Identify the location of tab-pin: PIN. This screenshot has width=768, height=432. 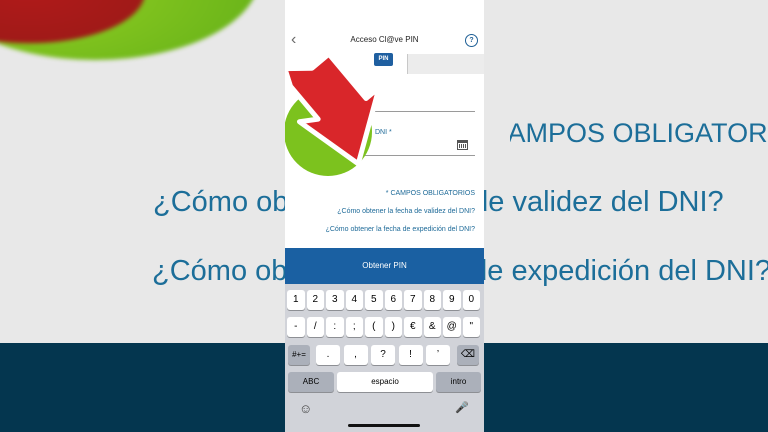
(346, 63).